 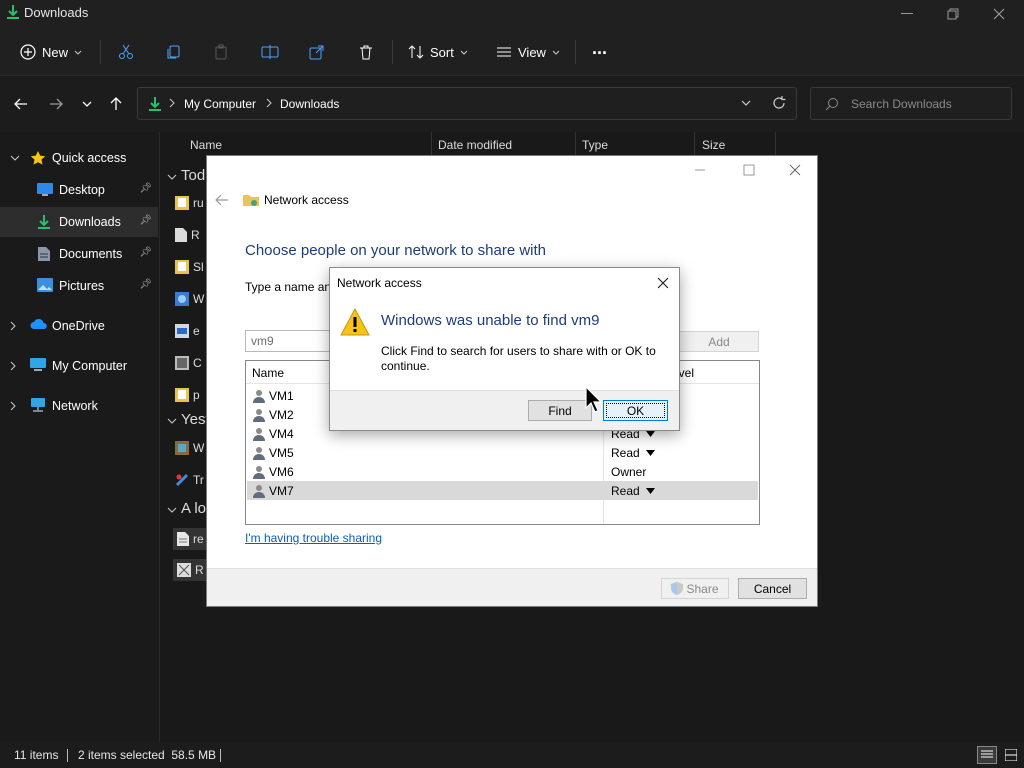 I want to click on group-header: A lo, so click(x=186, y=508).